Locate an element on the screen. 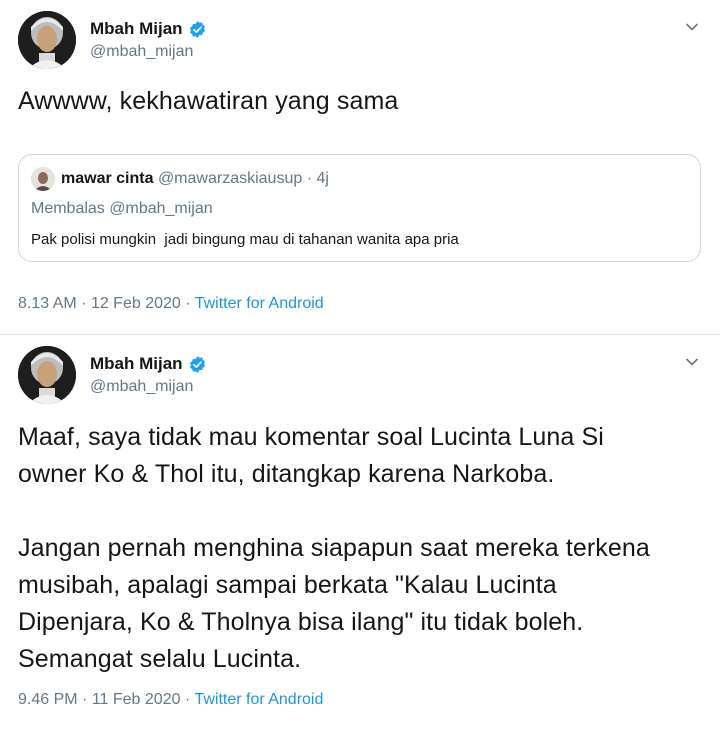  tweet-date: 12 Feb 2020 is located at coordinates (136, 303).